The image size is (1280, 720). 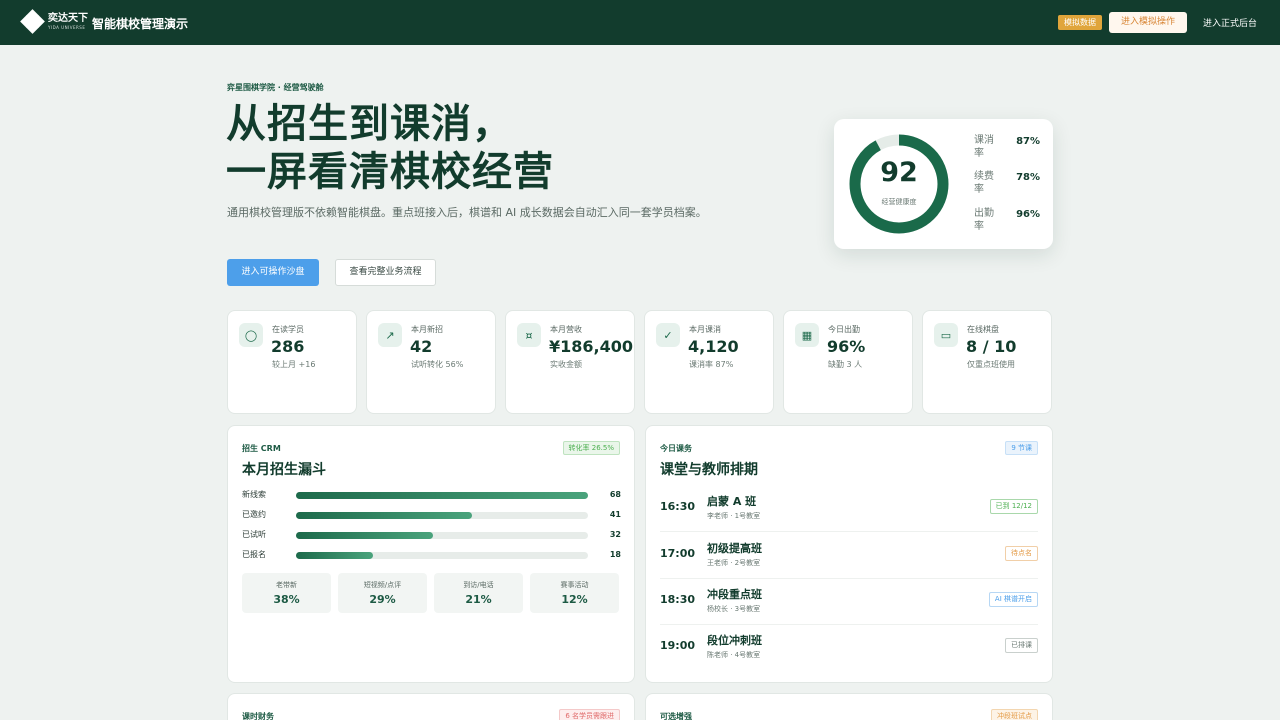 I want to click on stat-value: 8 / 10, so click(x=991, y=346).